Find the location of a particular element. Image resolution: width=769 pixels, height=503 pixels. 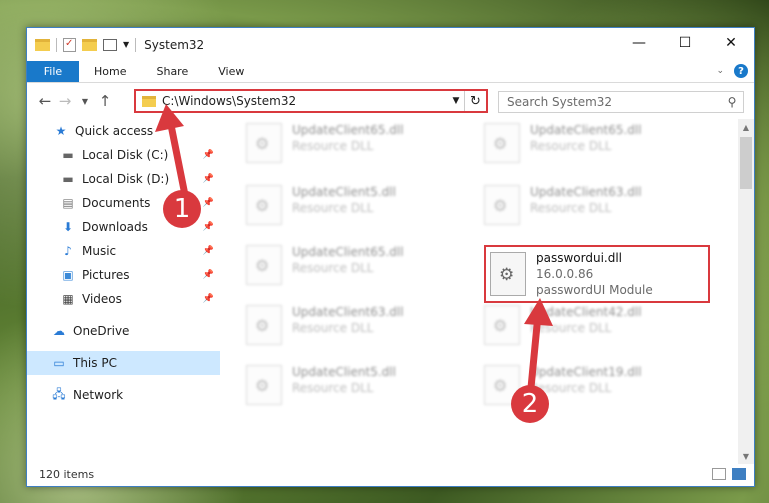

computer-icon: ▭ is located at coordinates (59, 363).